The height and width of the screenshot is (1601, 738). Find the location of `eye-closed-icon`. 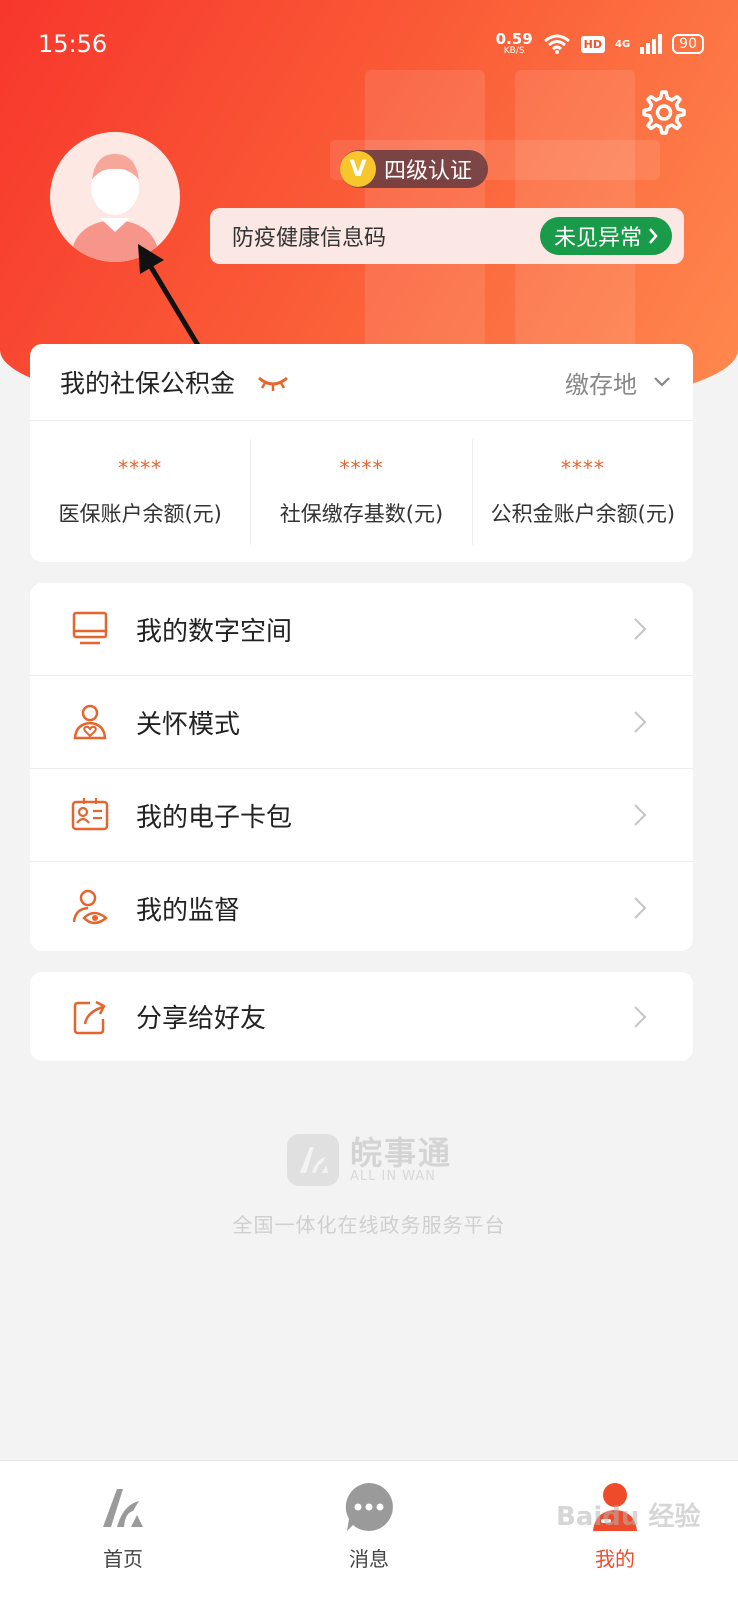

eye-closed-icon is located at coordinates (273, 382).